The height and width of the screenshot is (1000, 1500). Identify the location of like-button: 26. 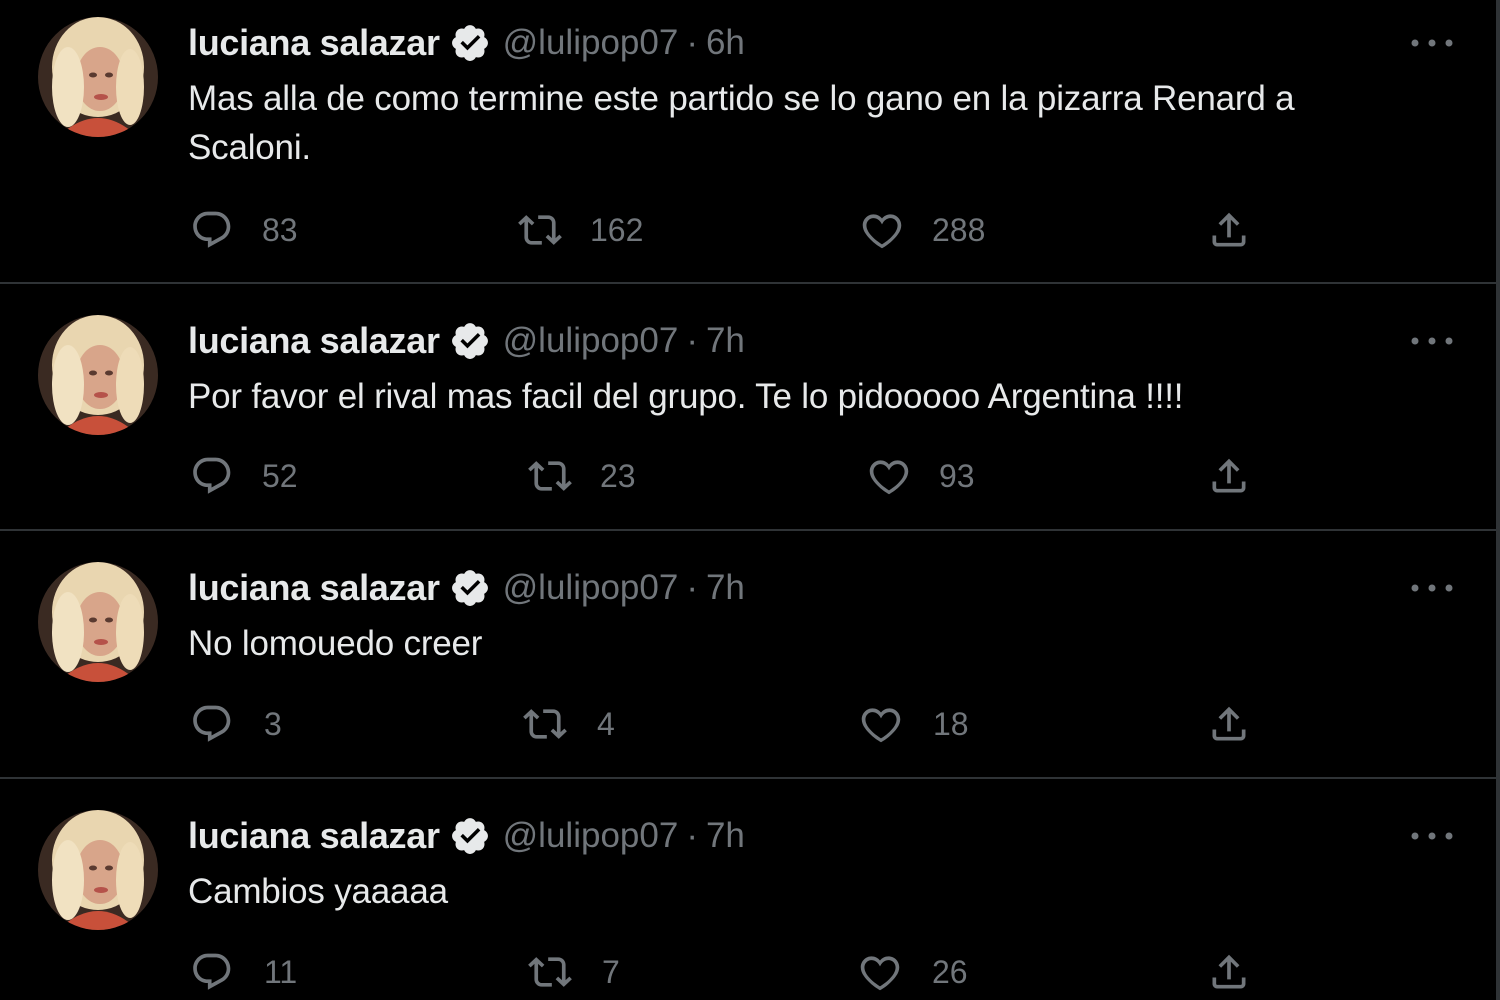
(913, 972).